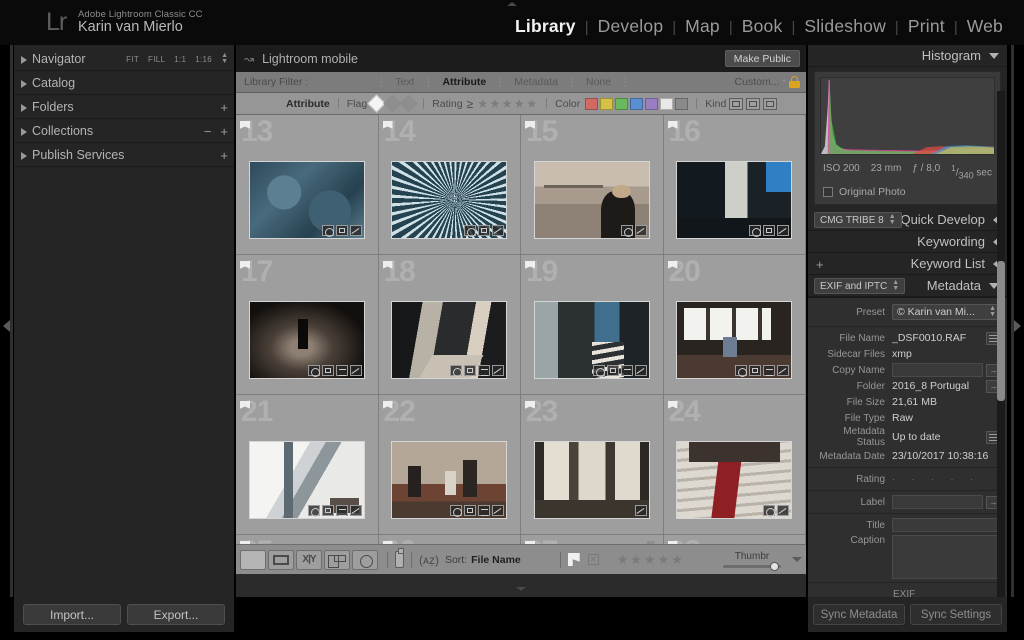  What do you see at coordinates (794, 82) in the screenshot?
I see `lock-icon` at bounding box center [794, 82].